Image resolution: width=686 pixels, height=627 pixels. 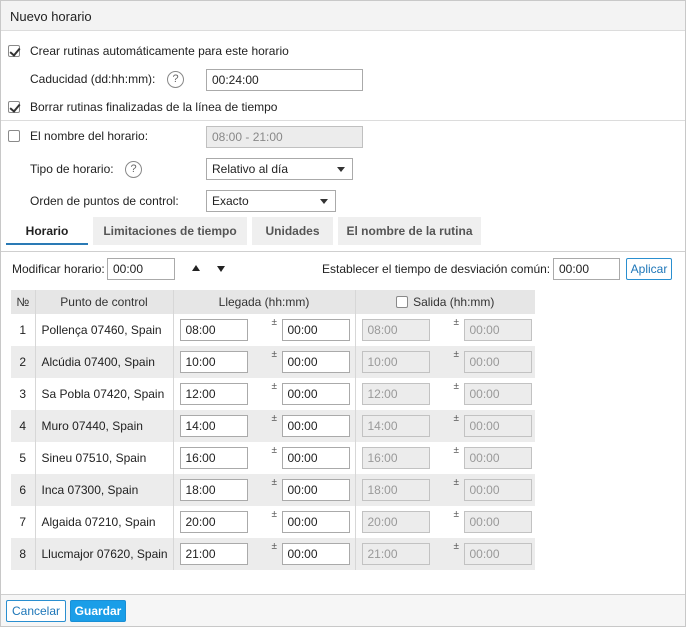 What do you see at coordinates (104, 458) in the screenshot?
I see `checkpoint-name: Sineu 07510, Spain` at bounding box center [104, 458].